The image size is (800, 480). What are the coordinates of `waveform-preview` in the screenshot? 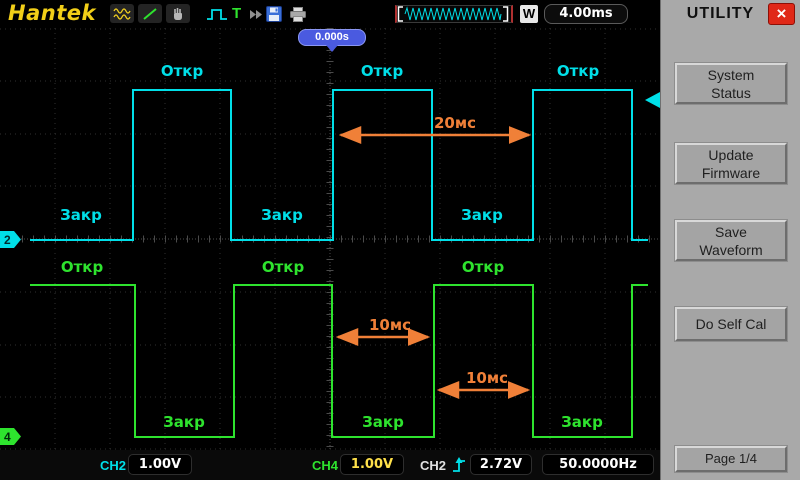 It's located at (454, 14).